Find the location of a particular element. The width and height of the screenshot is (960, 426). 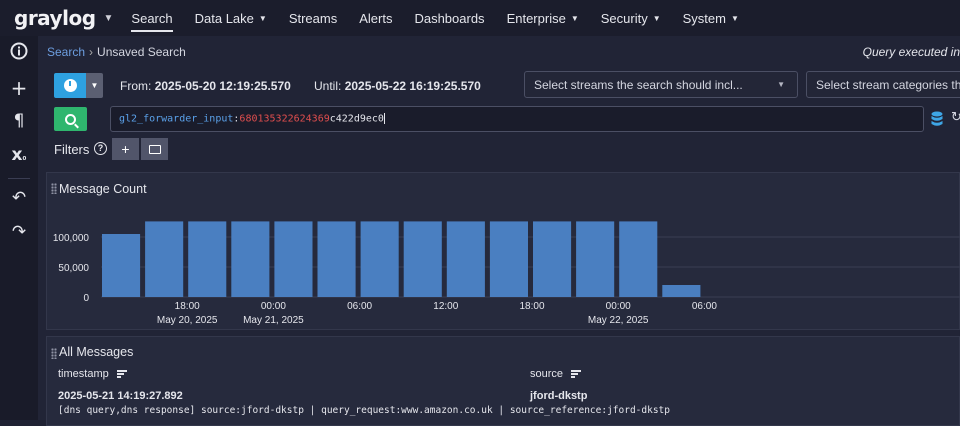

filters-label: Filters is located at coordinates (72, 149).